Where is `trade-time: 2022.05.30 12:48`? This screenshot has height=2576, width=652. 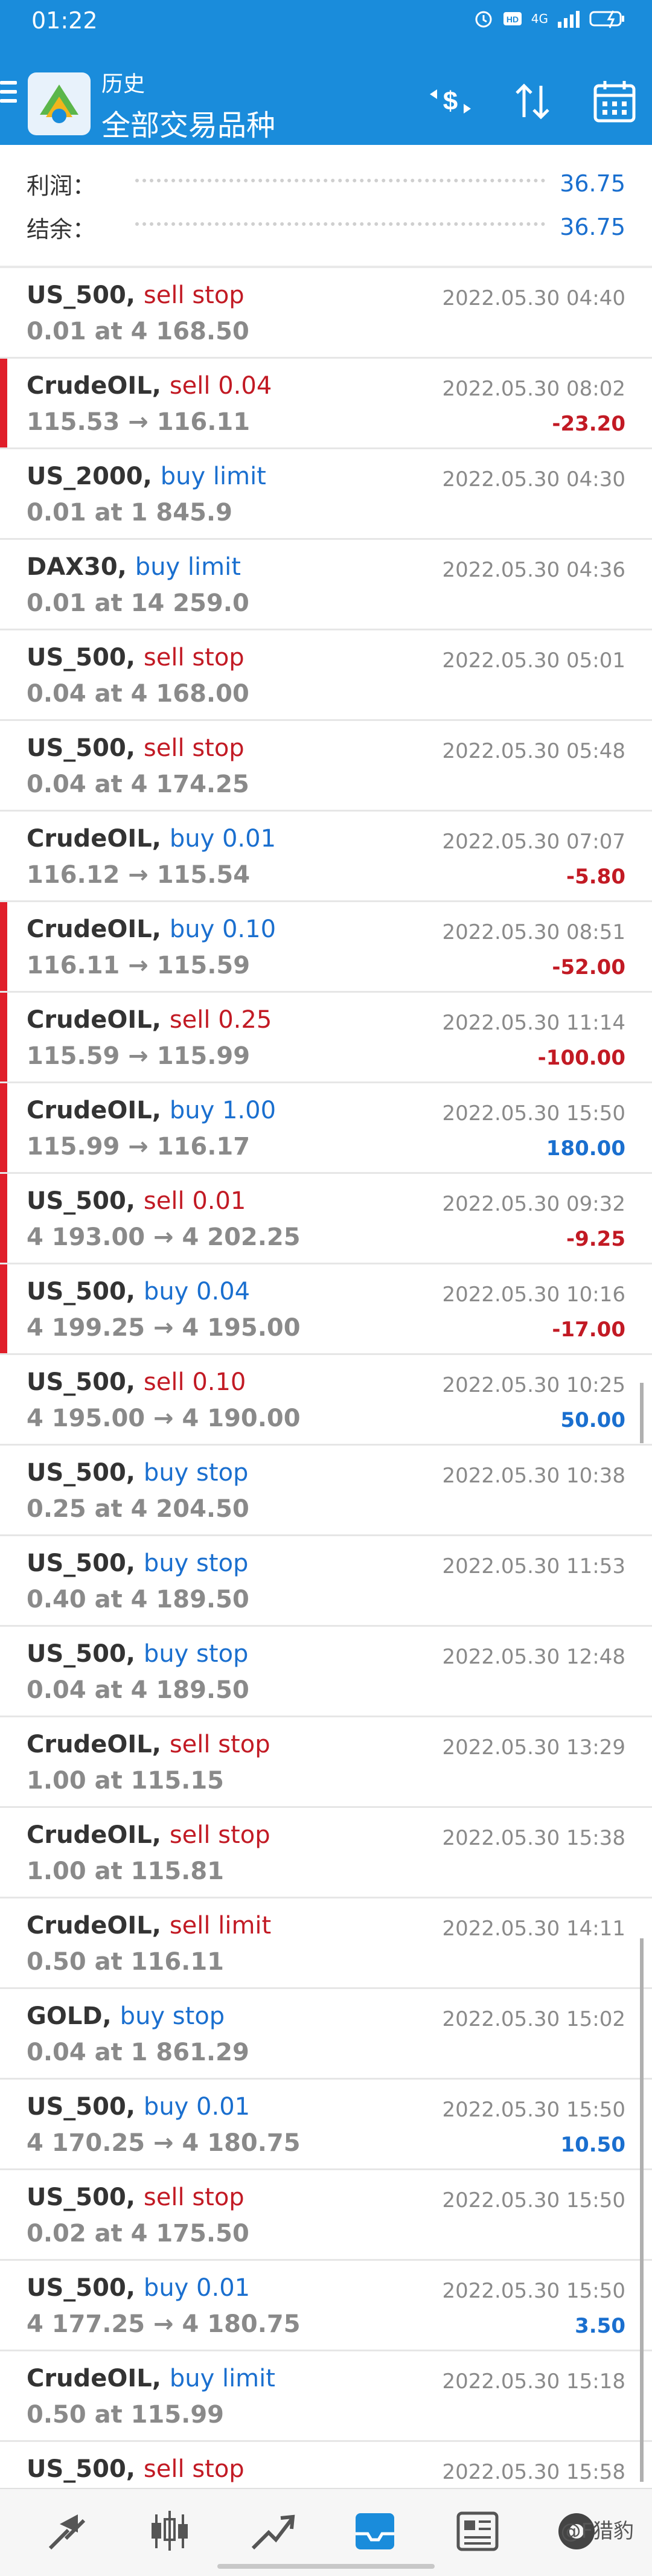 trade-time: 2022.05.30 12:48 is located at coordinates (533, 1657).